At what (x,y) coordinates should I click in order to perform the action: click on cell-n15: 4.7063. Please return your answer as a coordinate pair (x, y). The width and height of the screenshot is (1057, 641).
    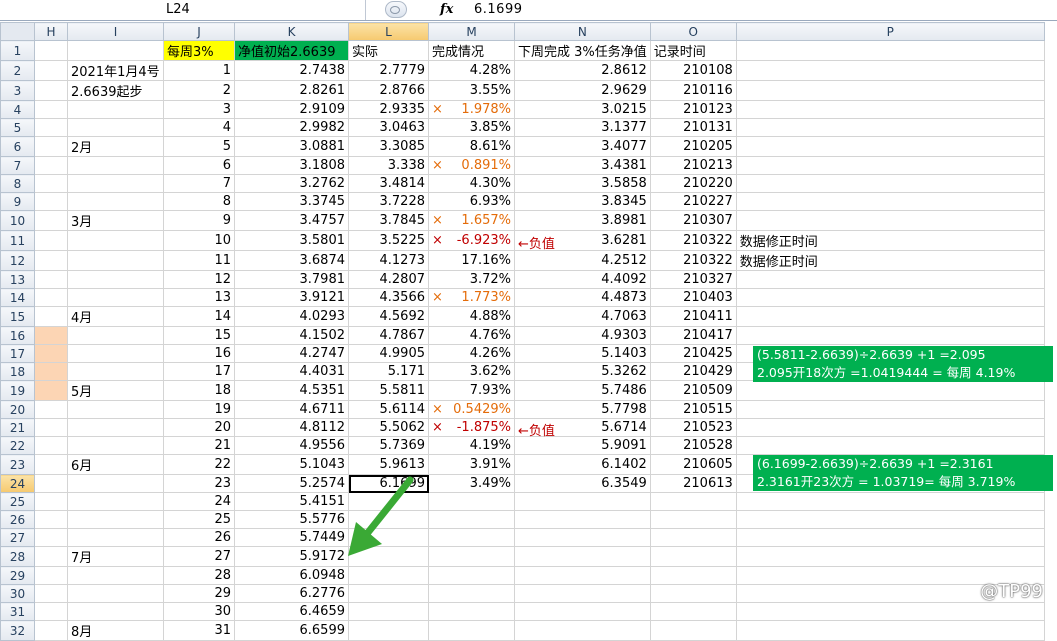
    Looking at the image, I should click on (582, 316).